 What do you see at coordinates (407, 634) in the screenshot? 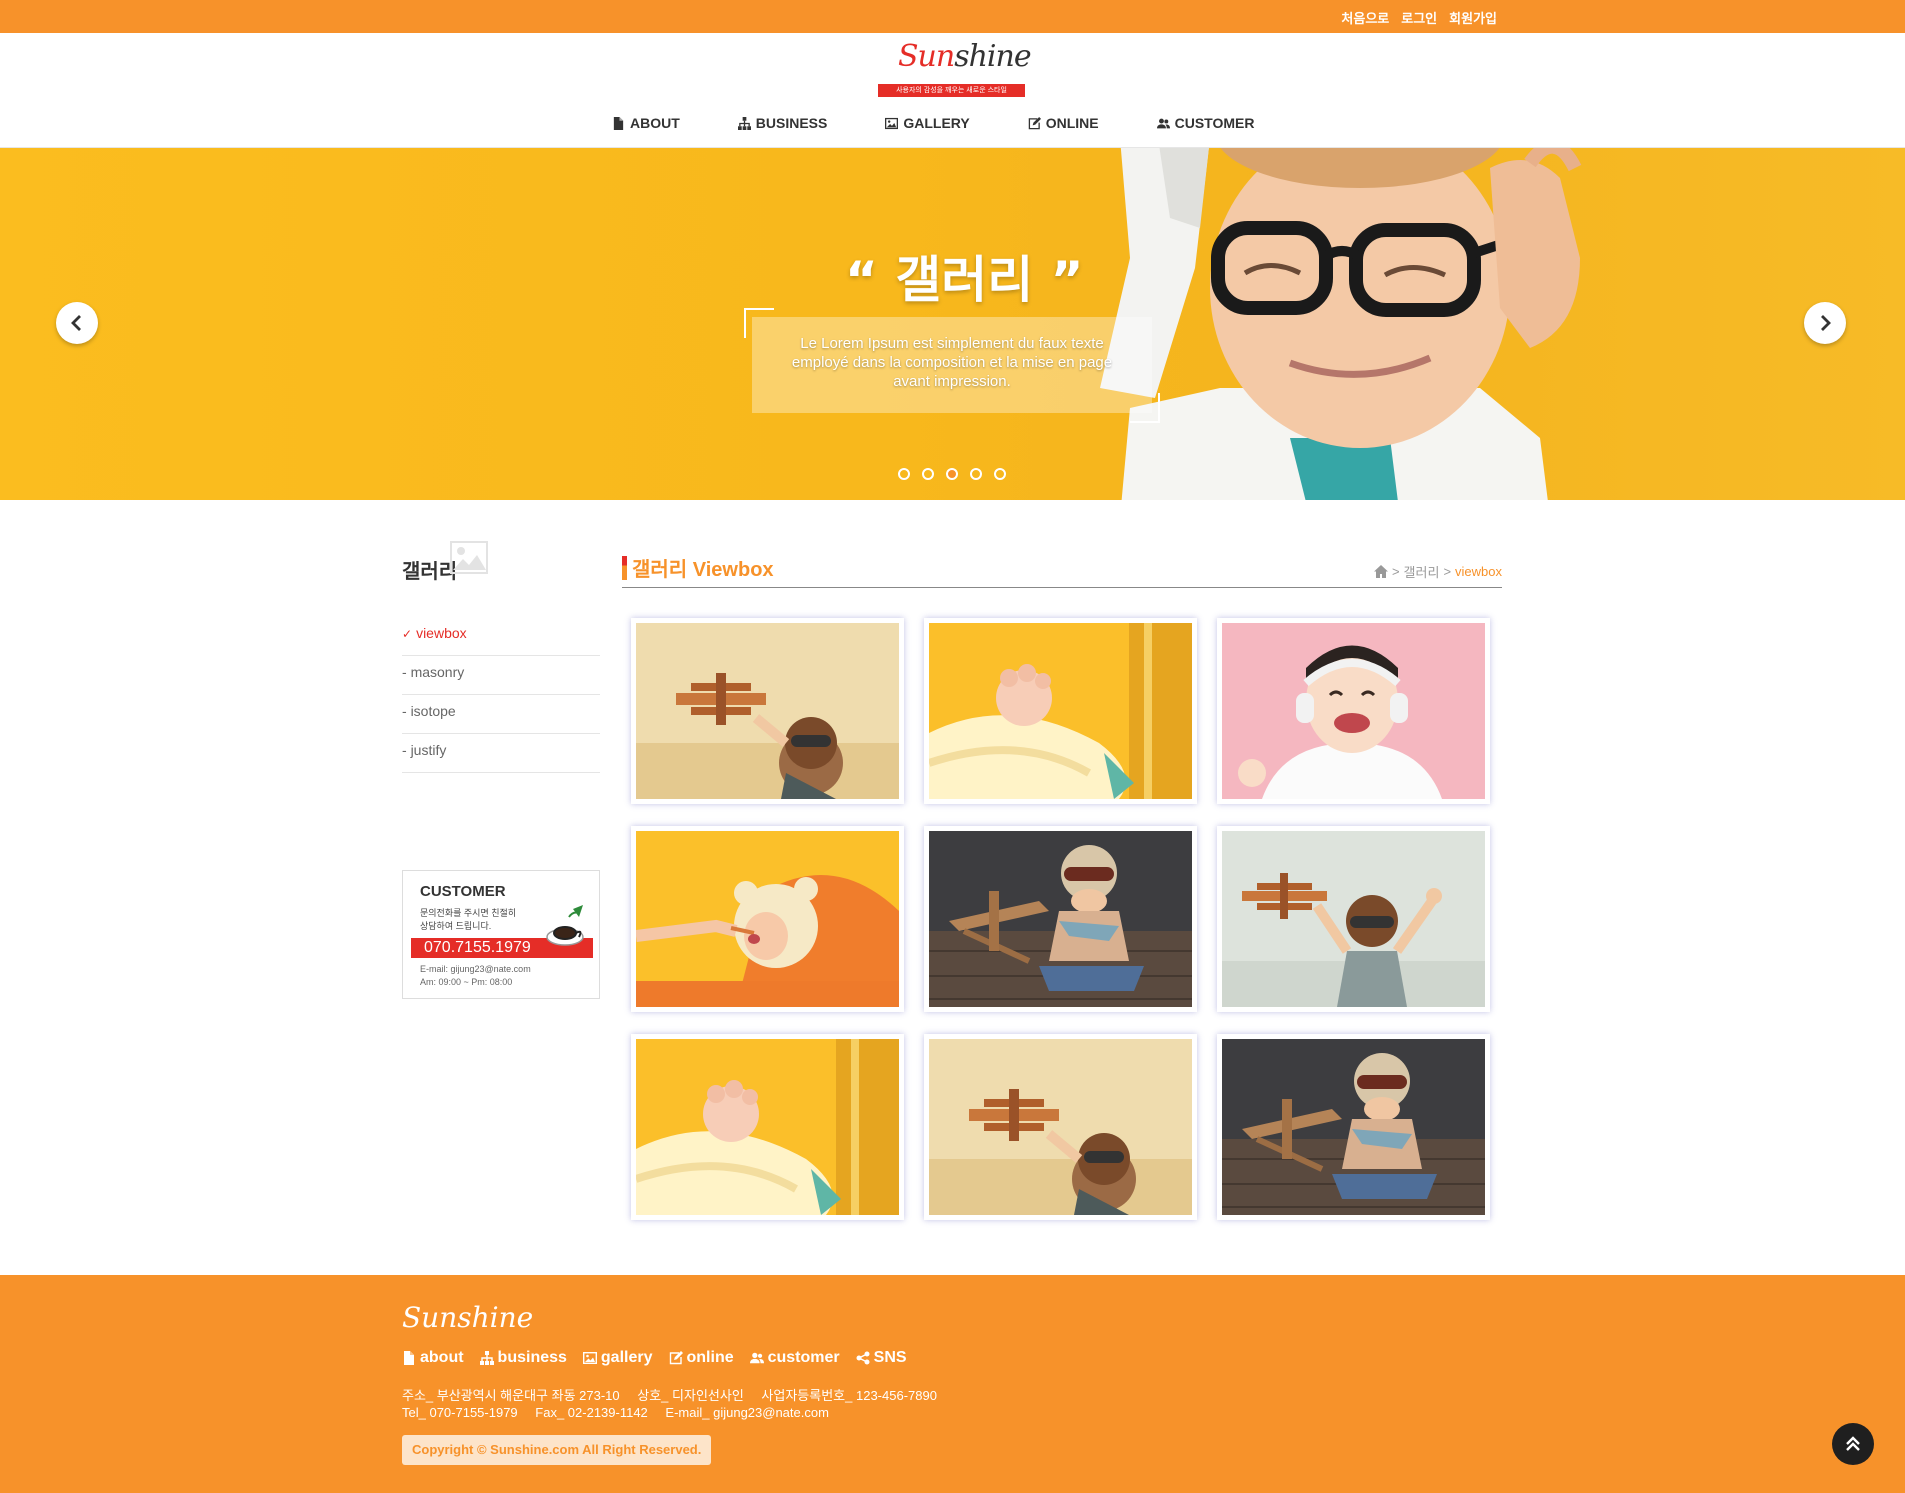
I see `check-icon: ✓` at bounding box center [407, 634].